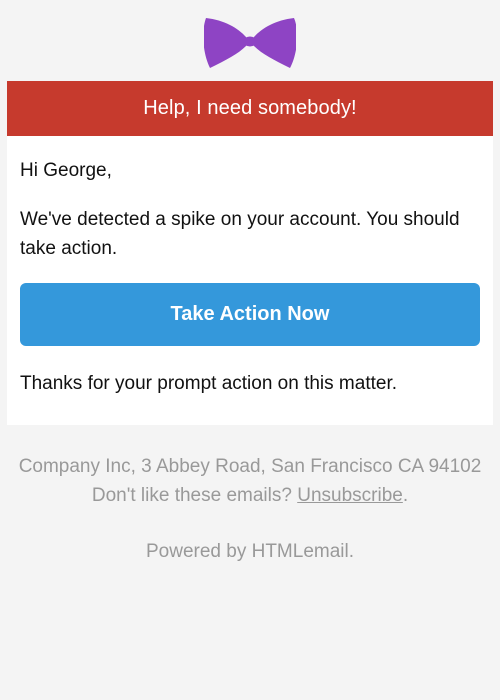  I want to click on bowtie-icon, so click(250, 43).